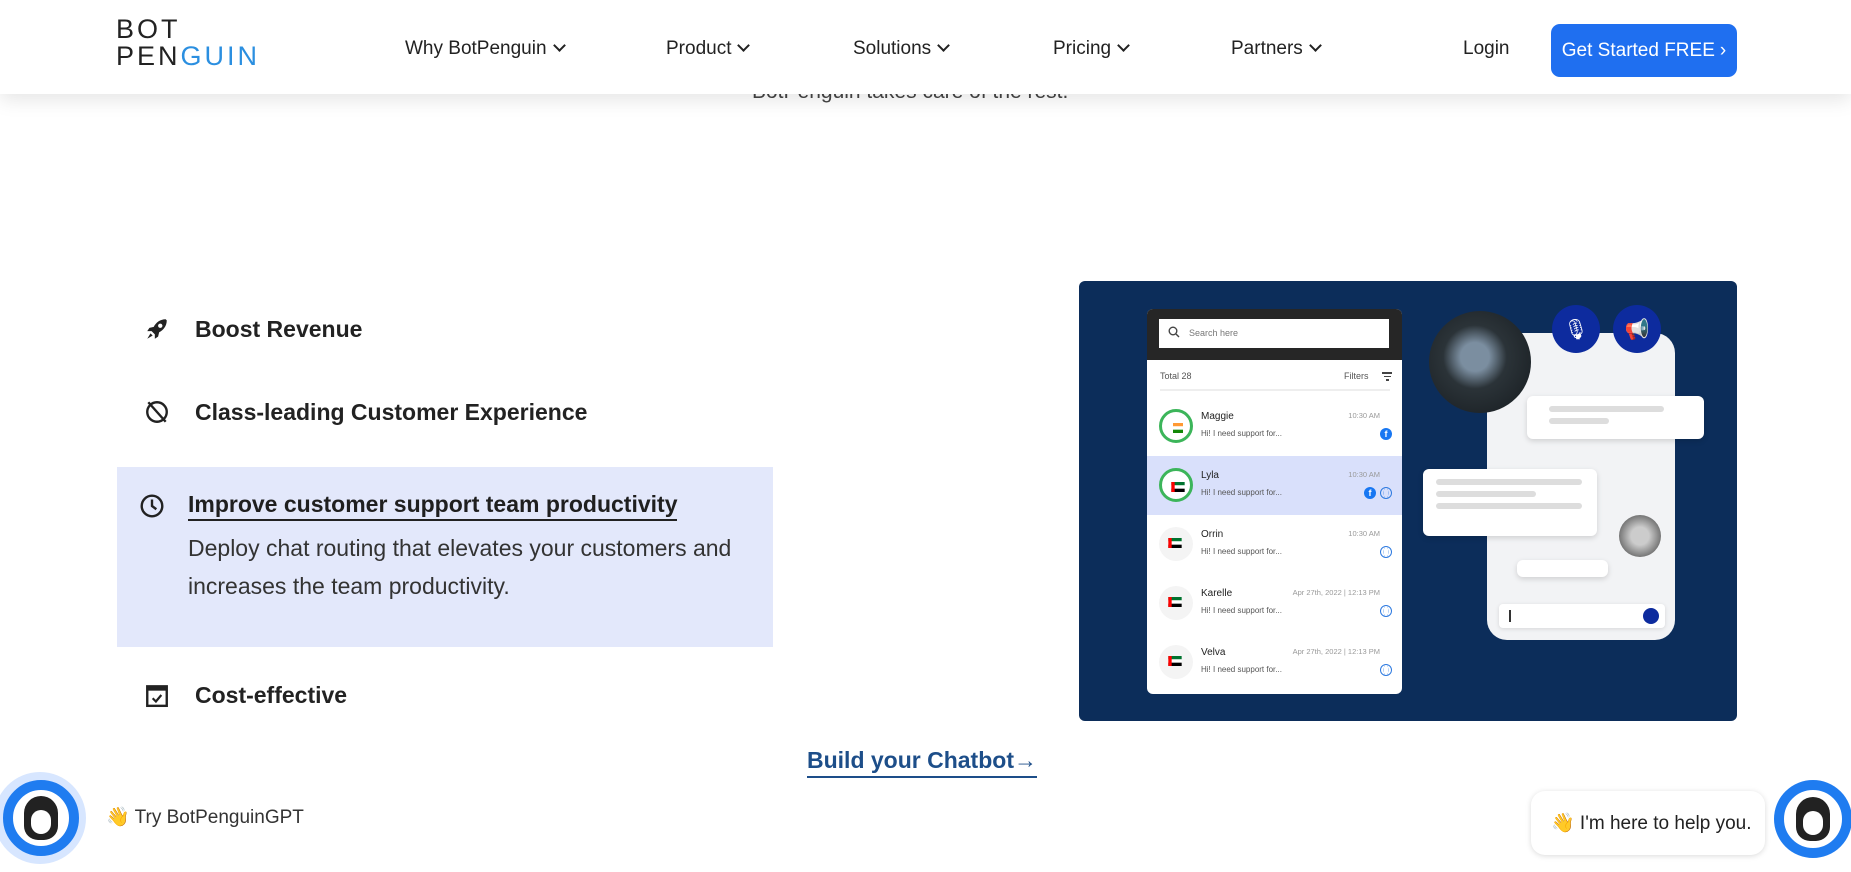 This screenshot has height=872, width=1851. I want to click on india-flag-icon, so click(1178, 428).